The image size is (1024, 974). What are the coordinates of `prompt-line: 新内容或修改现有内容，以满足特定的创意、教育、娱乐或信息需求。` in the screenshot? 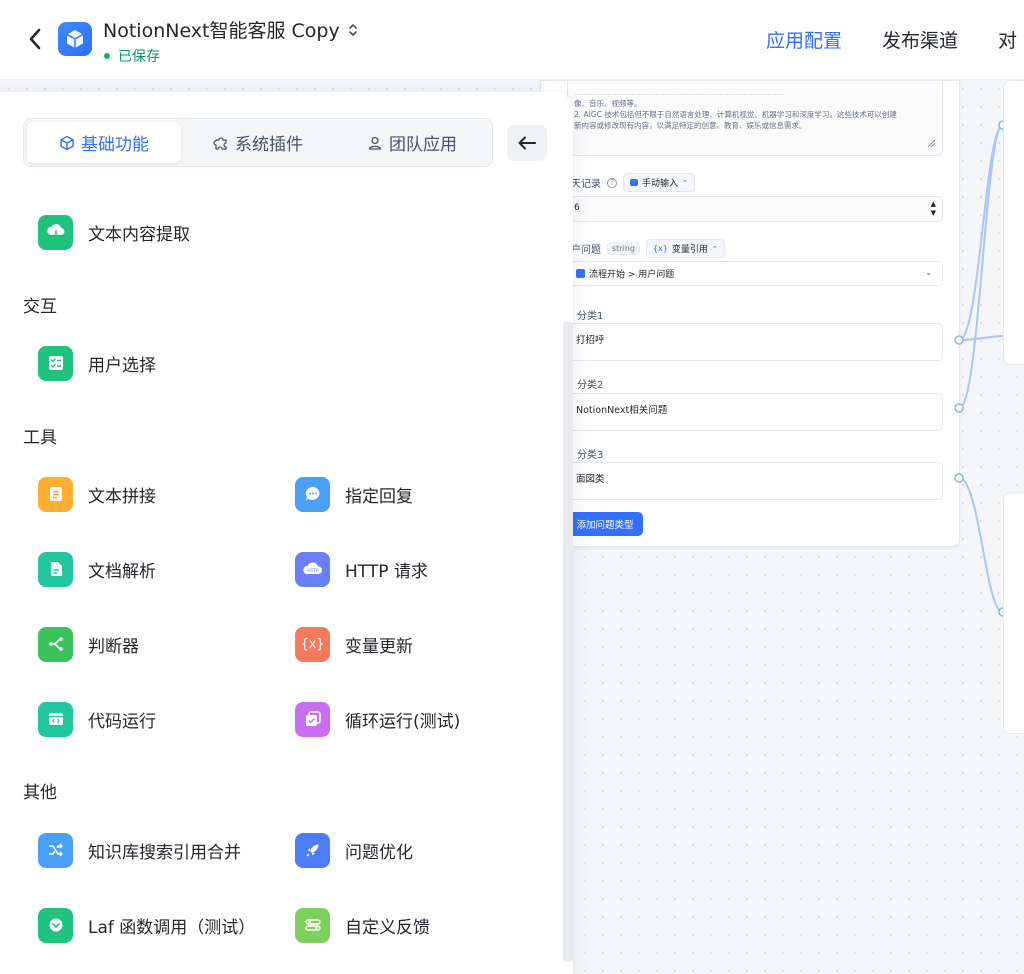 It's located at (690, 125).